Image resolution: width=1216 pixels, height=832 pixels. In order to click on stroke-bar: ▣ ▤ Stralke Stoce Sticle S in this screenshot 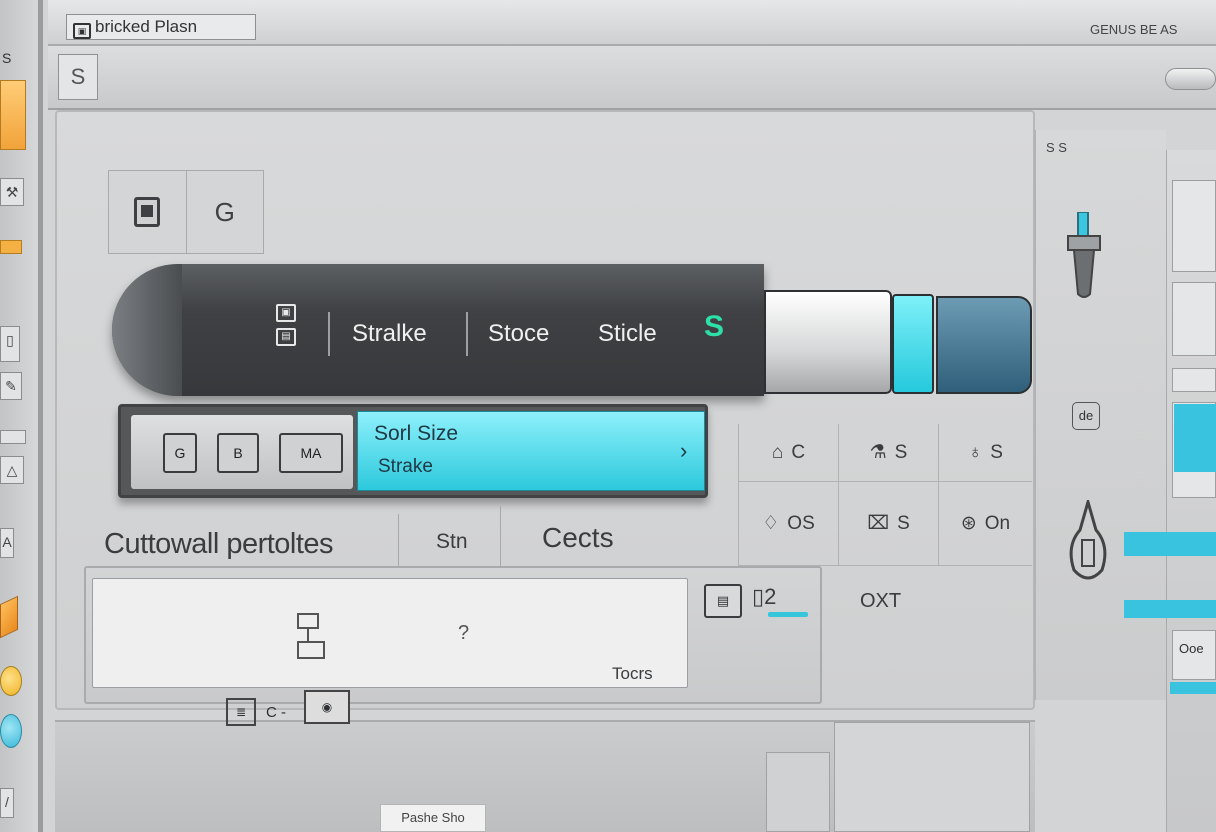, I will do `click(572, 330)`.